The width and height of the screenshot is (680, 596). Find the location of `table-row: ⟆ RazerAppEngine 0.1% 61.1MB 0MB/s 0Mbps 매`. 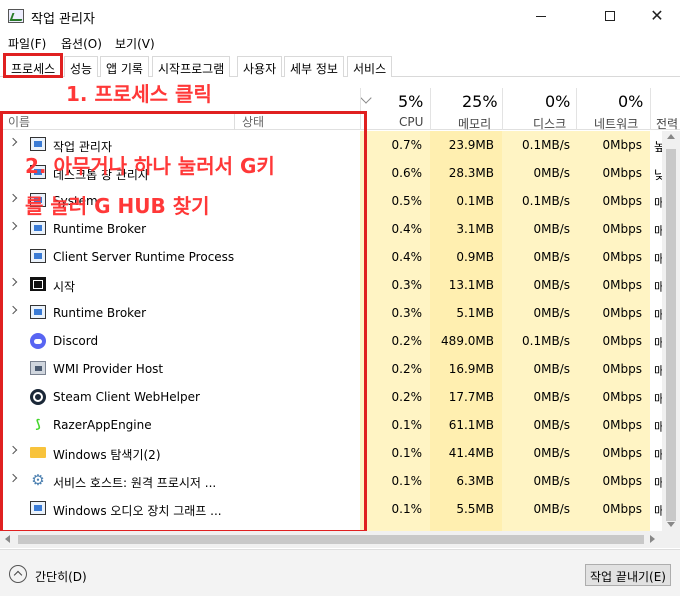

table-row: ⟆ RazerAppEngine 0.1% 61.1MB 0MB/s 0Mbps 매 is located at coordinates (340, 425).